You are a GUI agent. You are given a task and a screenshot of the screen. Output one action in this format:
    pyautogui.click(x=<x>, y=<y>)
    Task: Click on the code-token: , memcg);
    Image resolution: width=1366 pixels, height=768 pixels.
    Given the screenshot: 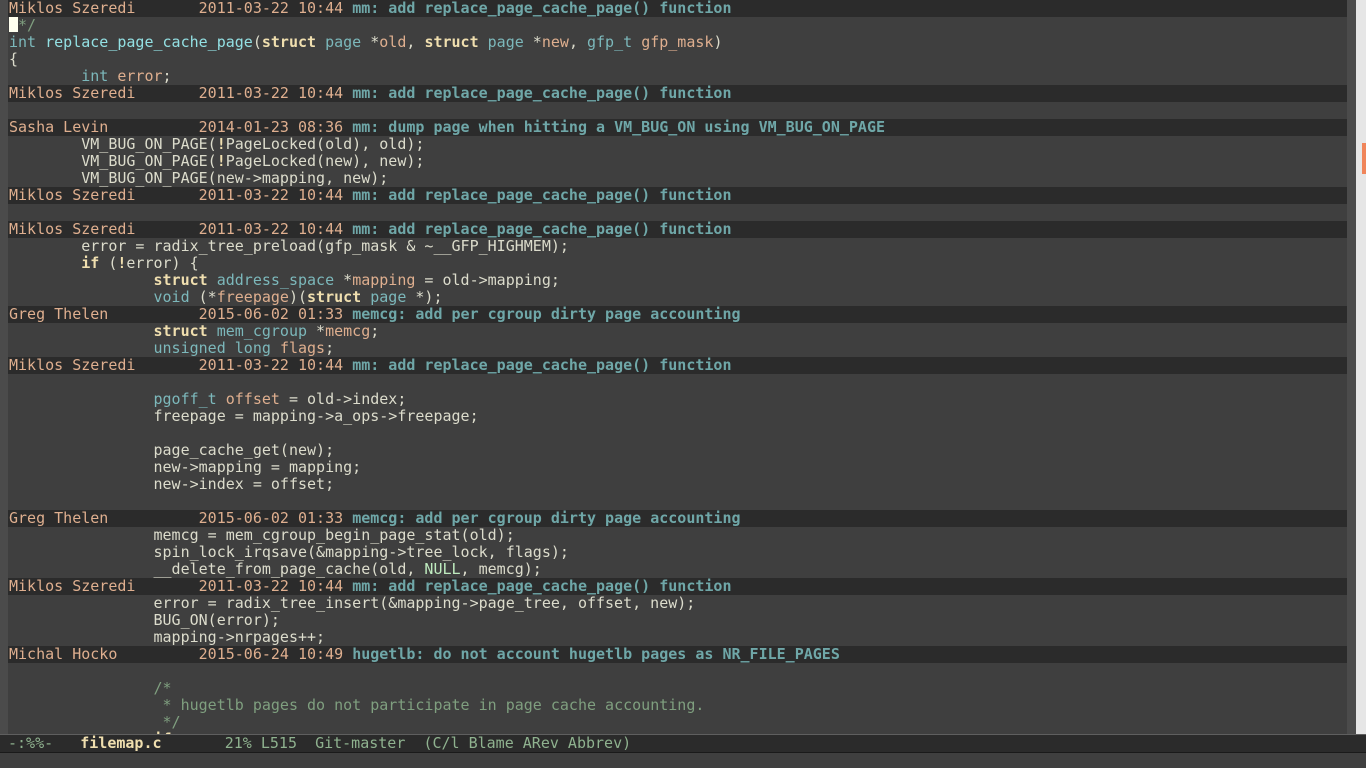 What is the action you would take?
    pyautogui.click(x=501, y=569)
    